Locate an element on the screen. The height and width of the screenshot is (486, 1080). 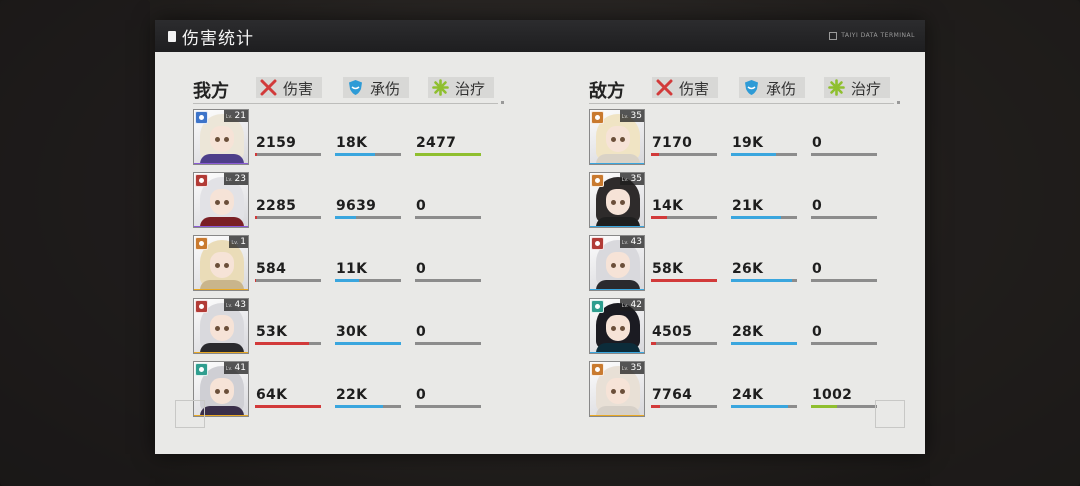
stat-taken: 24K is located at coordinates (764, 398).